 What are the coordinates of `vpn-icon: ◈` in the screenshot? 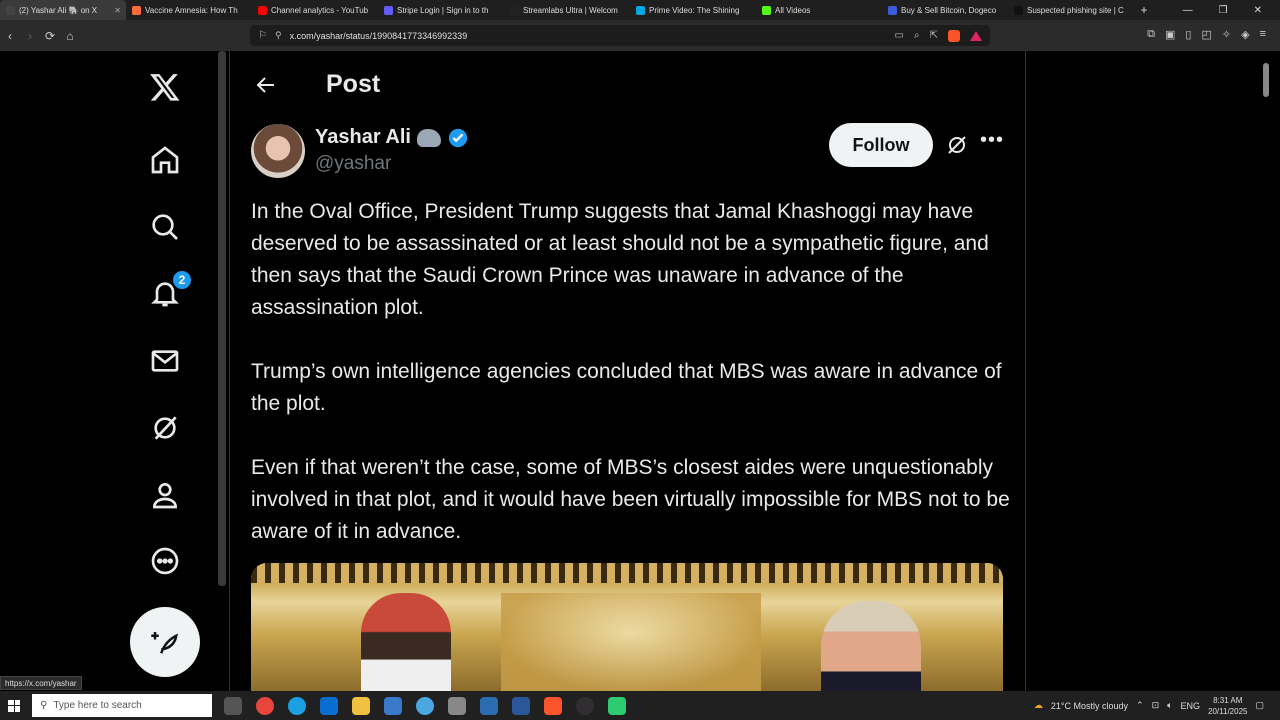 It's located at (1245, 34).